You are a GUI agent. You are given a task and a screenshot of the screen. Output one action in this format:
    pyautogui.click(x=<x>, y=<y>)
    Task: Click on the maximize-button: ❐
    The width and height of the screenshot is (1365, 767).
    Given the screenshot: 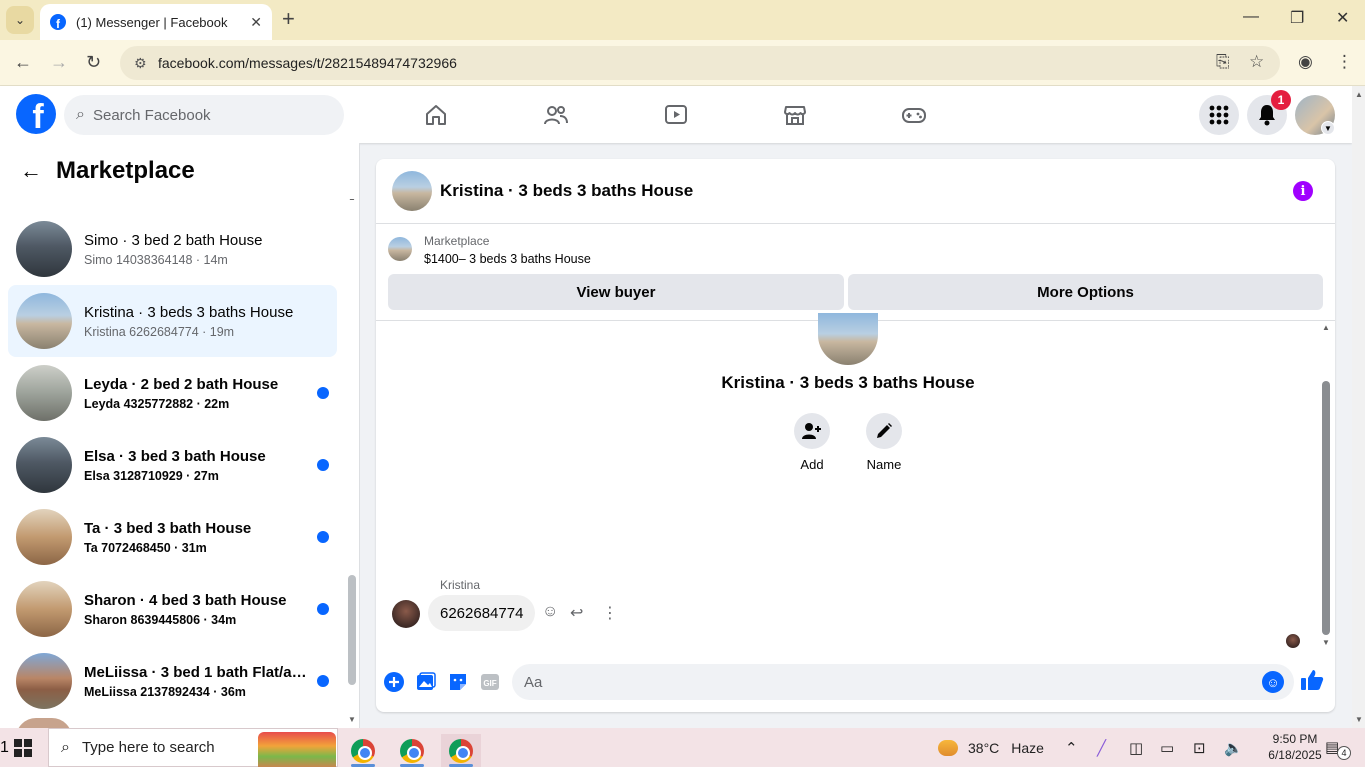 What is the action you would take?
    pyautogui.click(x=1297, y=18)
    